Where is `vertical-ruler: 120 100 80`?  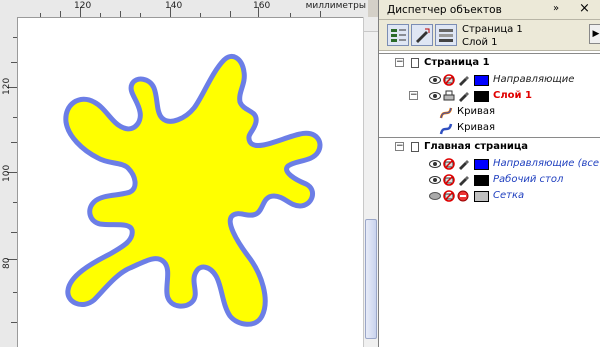 vertical-ruler: 120 100 80 is located at coordinates (9, 182).